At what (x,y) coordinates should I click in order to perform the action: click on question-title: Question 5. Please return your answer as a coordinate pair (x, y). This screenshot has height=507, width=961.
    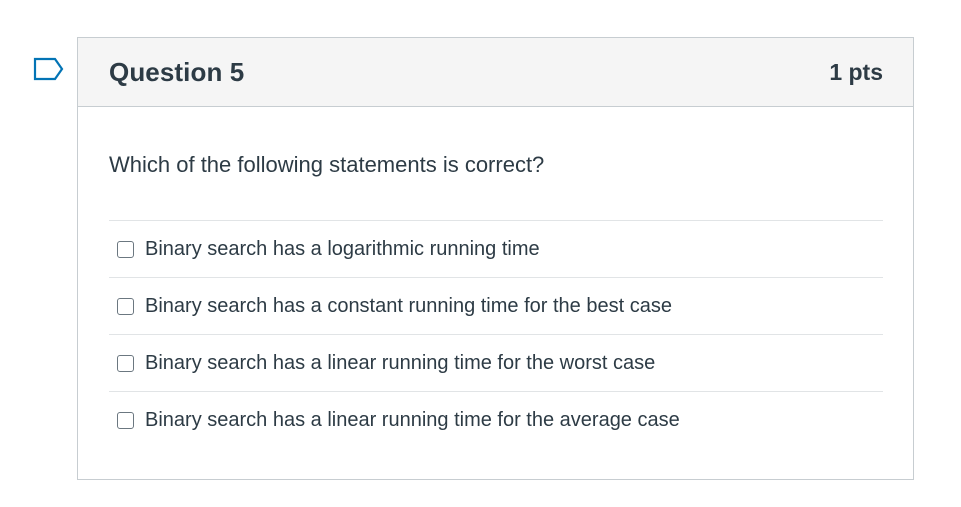
    Looking at the image, I should click on (177, 71).